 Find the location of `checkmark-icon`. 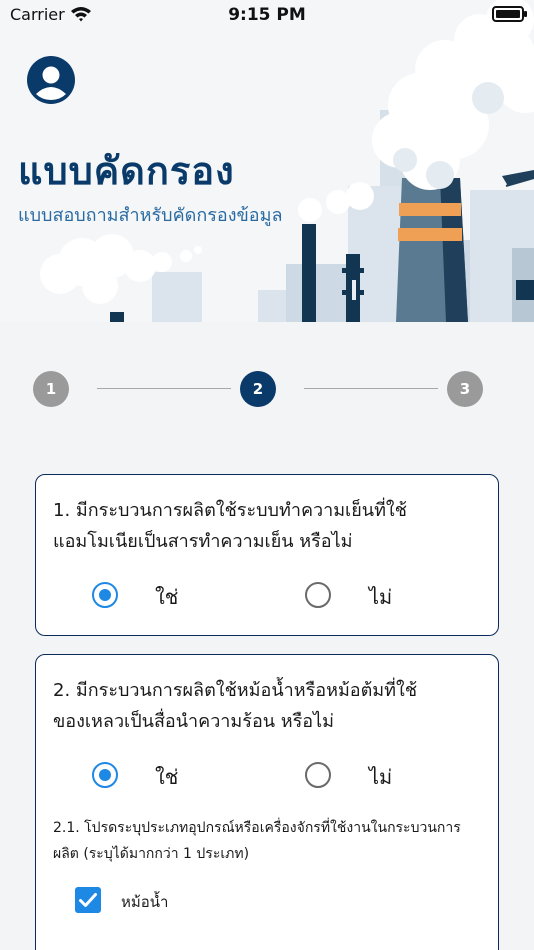

checkmark-icon is located at coordinates (88, 900).